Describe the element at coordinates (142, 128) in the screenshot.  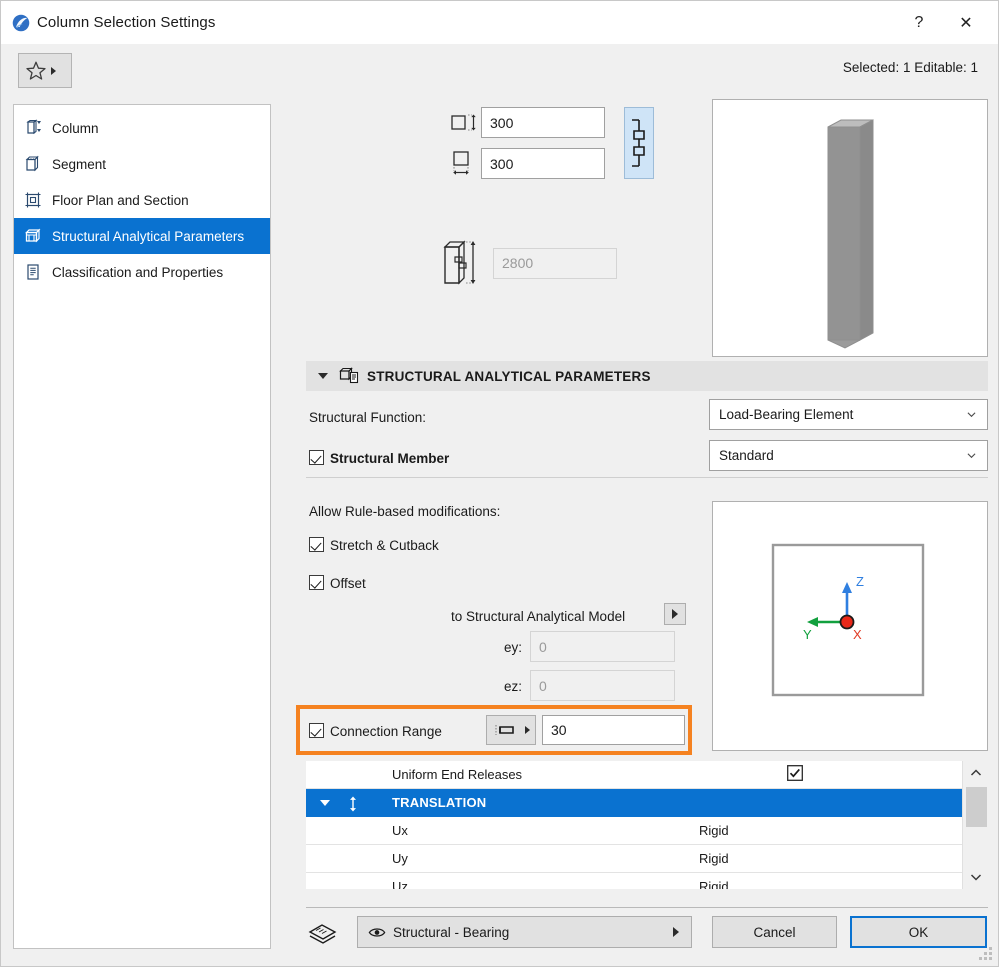
I see `sidebar-item-column: Column` at that location.